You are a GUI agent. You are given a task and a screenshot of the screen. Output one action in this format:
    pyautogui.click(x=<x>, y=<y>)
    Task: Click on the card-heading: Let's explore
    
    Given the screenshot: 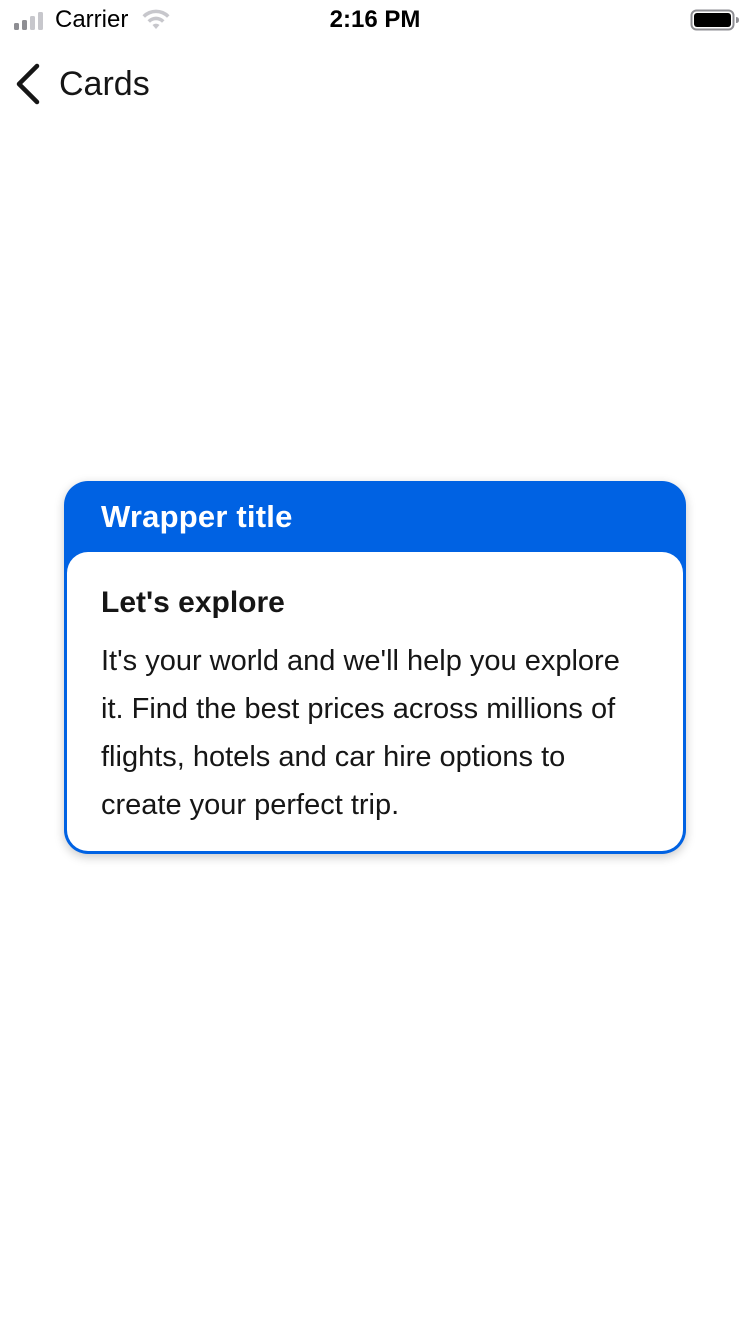 What is the action you would take?
    pyautogui.click(x=193, y=602)
    